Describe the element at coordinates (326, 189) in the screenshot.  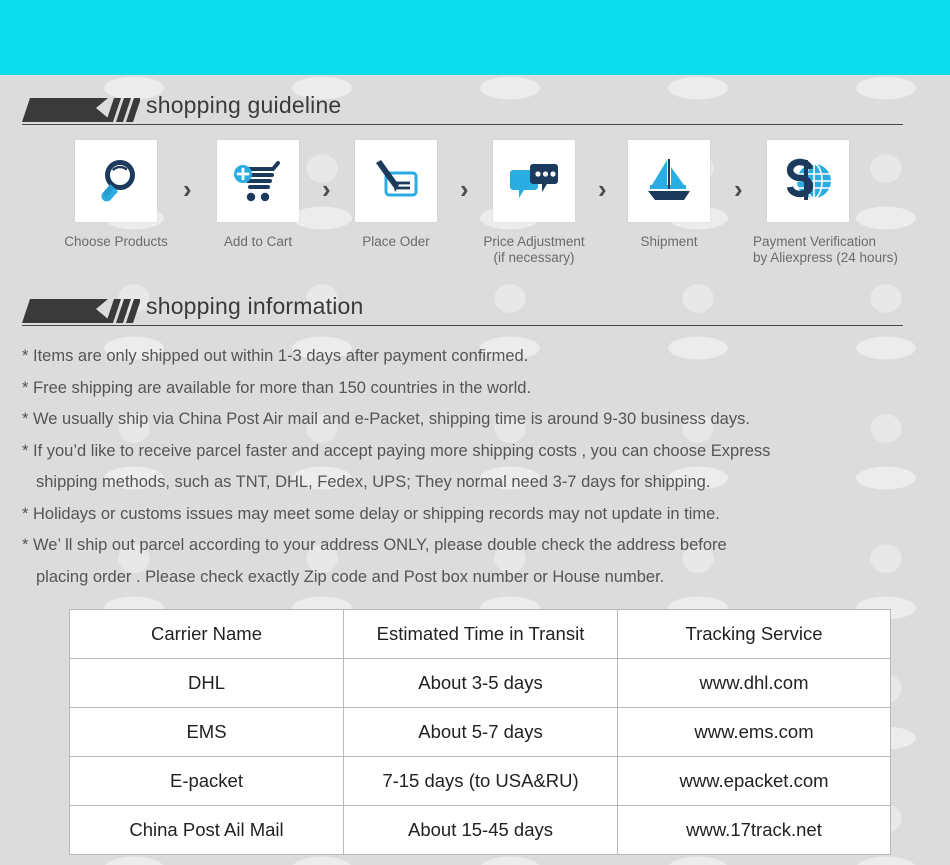
I see `step-arrow-2-icon: ›` at that location.